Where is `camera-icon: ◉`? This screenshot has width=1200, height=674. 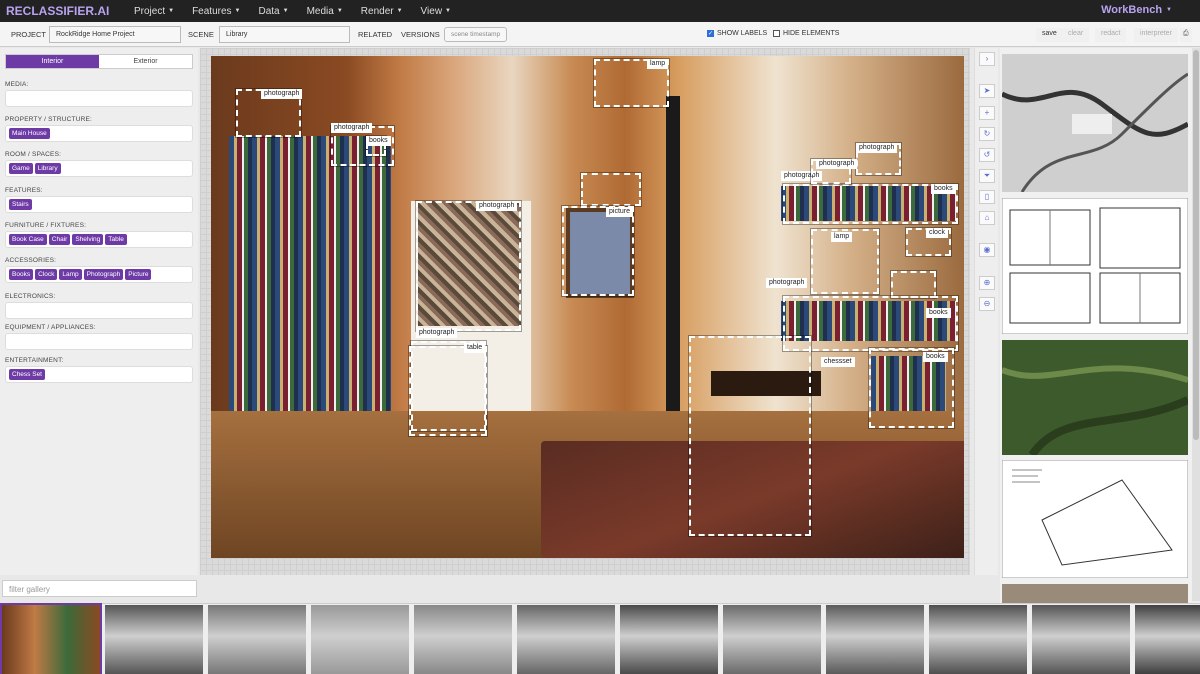 camera-icon: ◉ is located at coordinates (987, 250).